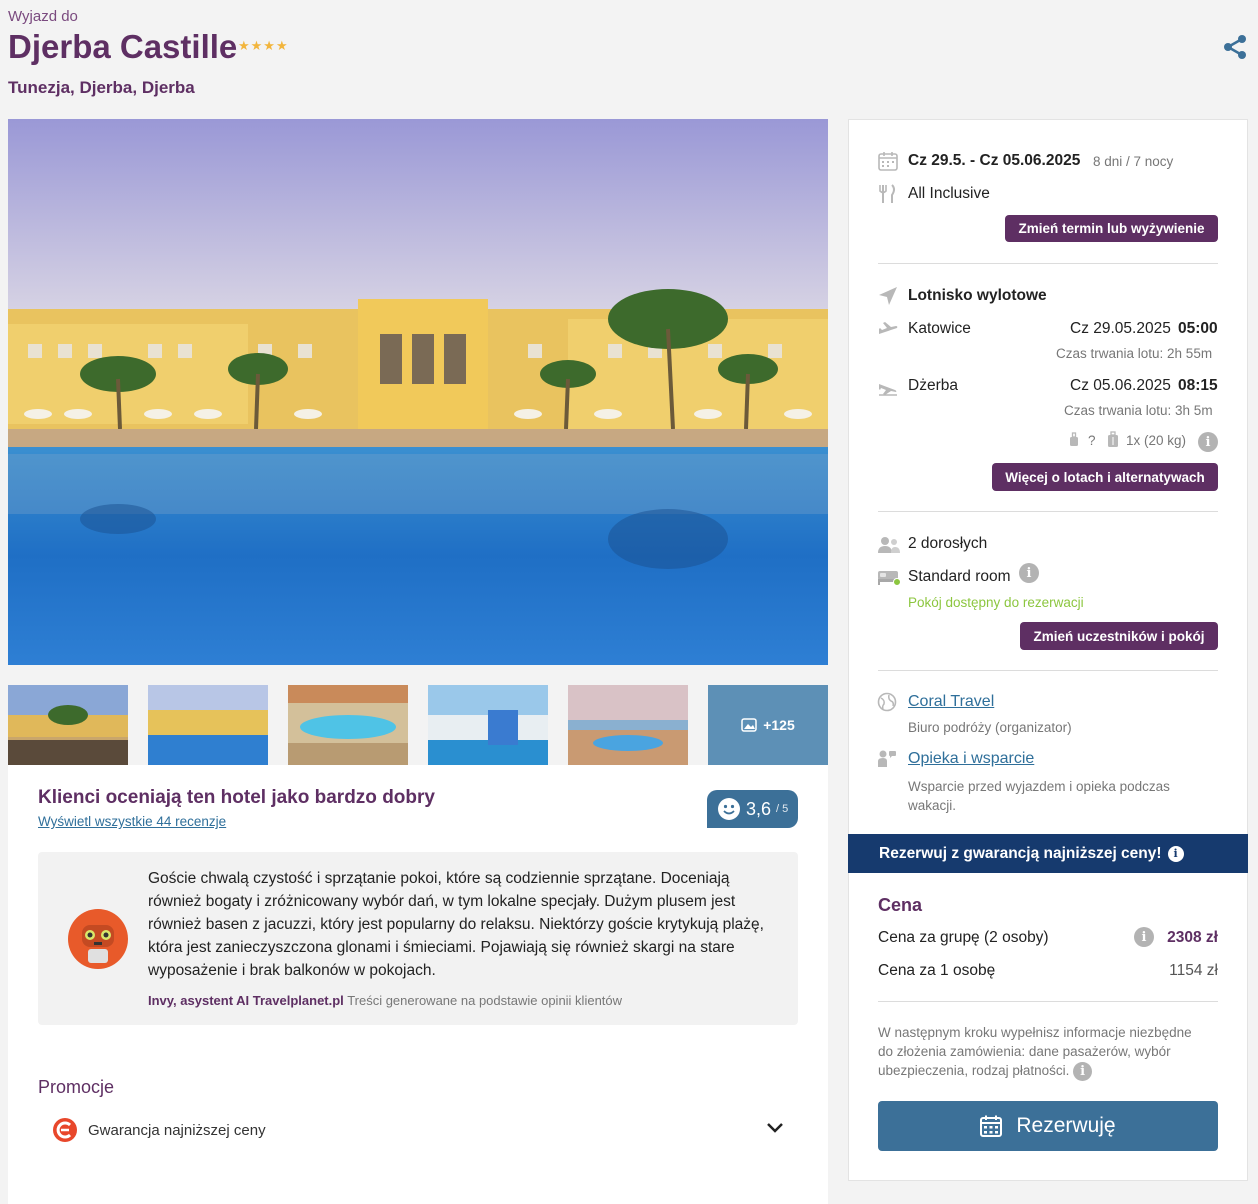 The width and height of the screenshot is (1258, 1204). I want to click on chevron-down-icon, so click(775, 1128).